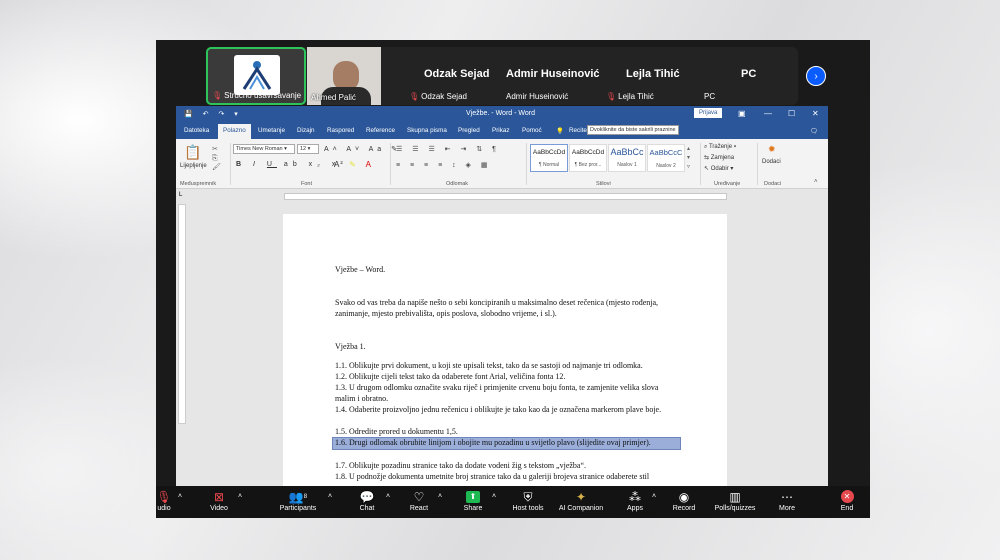  I want to click on tab-reference: Reference, so click(380, 130).